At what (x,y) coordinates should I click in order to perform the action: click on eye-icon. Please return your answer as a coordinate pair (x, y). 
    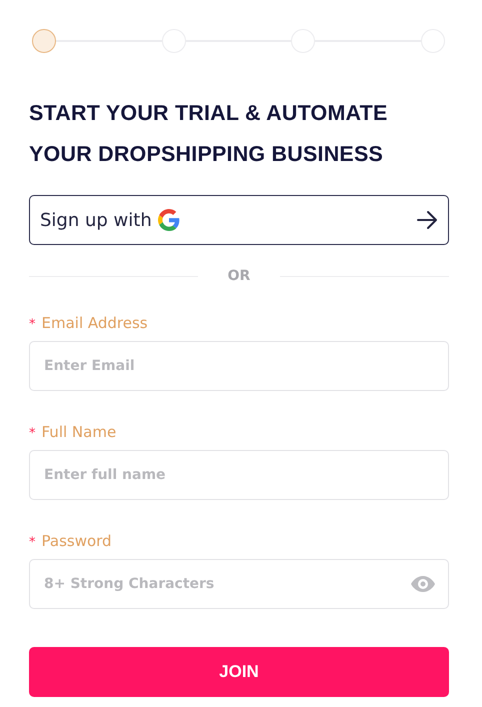
    Looking at the image, I should click on (423, 584).